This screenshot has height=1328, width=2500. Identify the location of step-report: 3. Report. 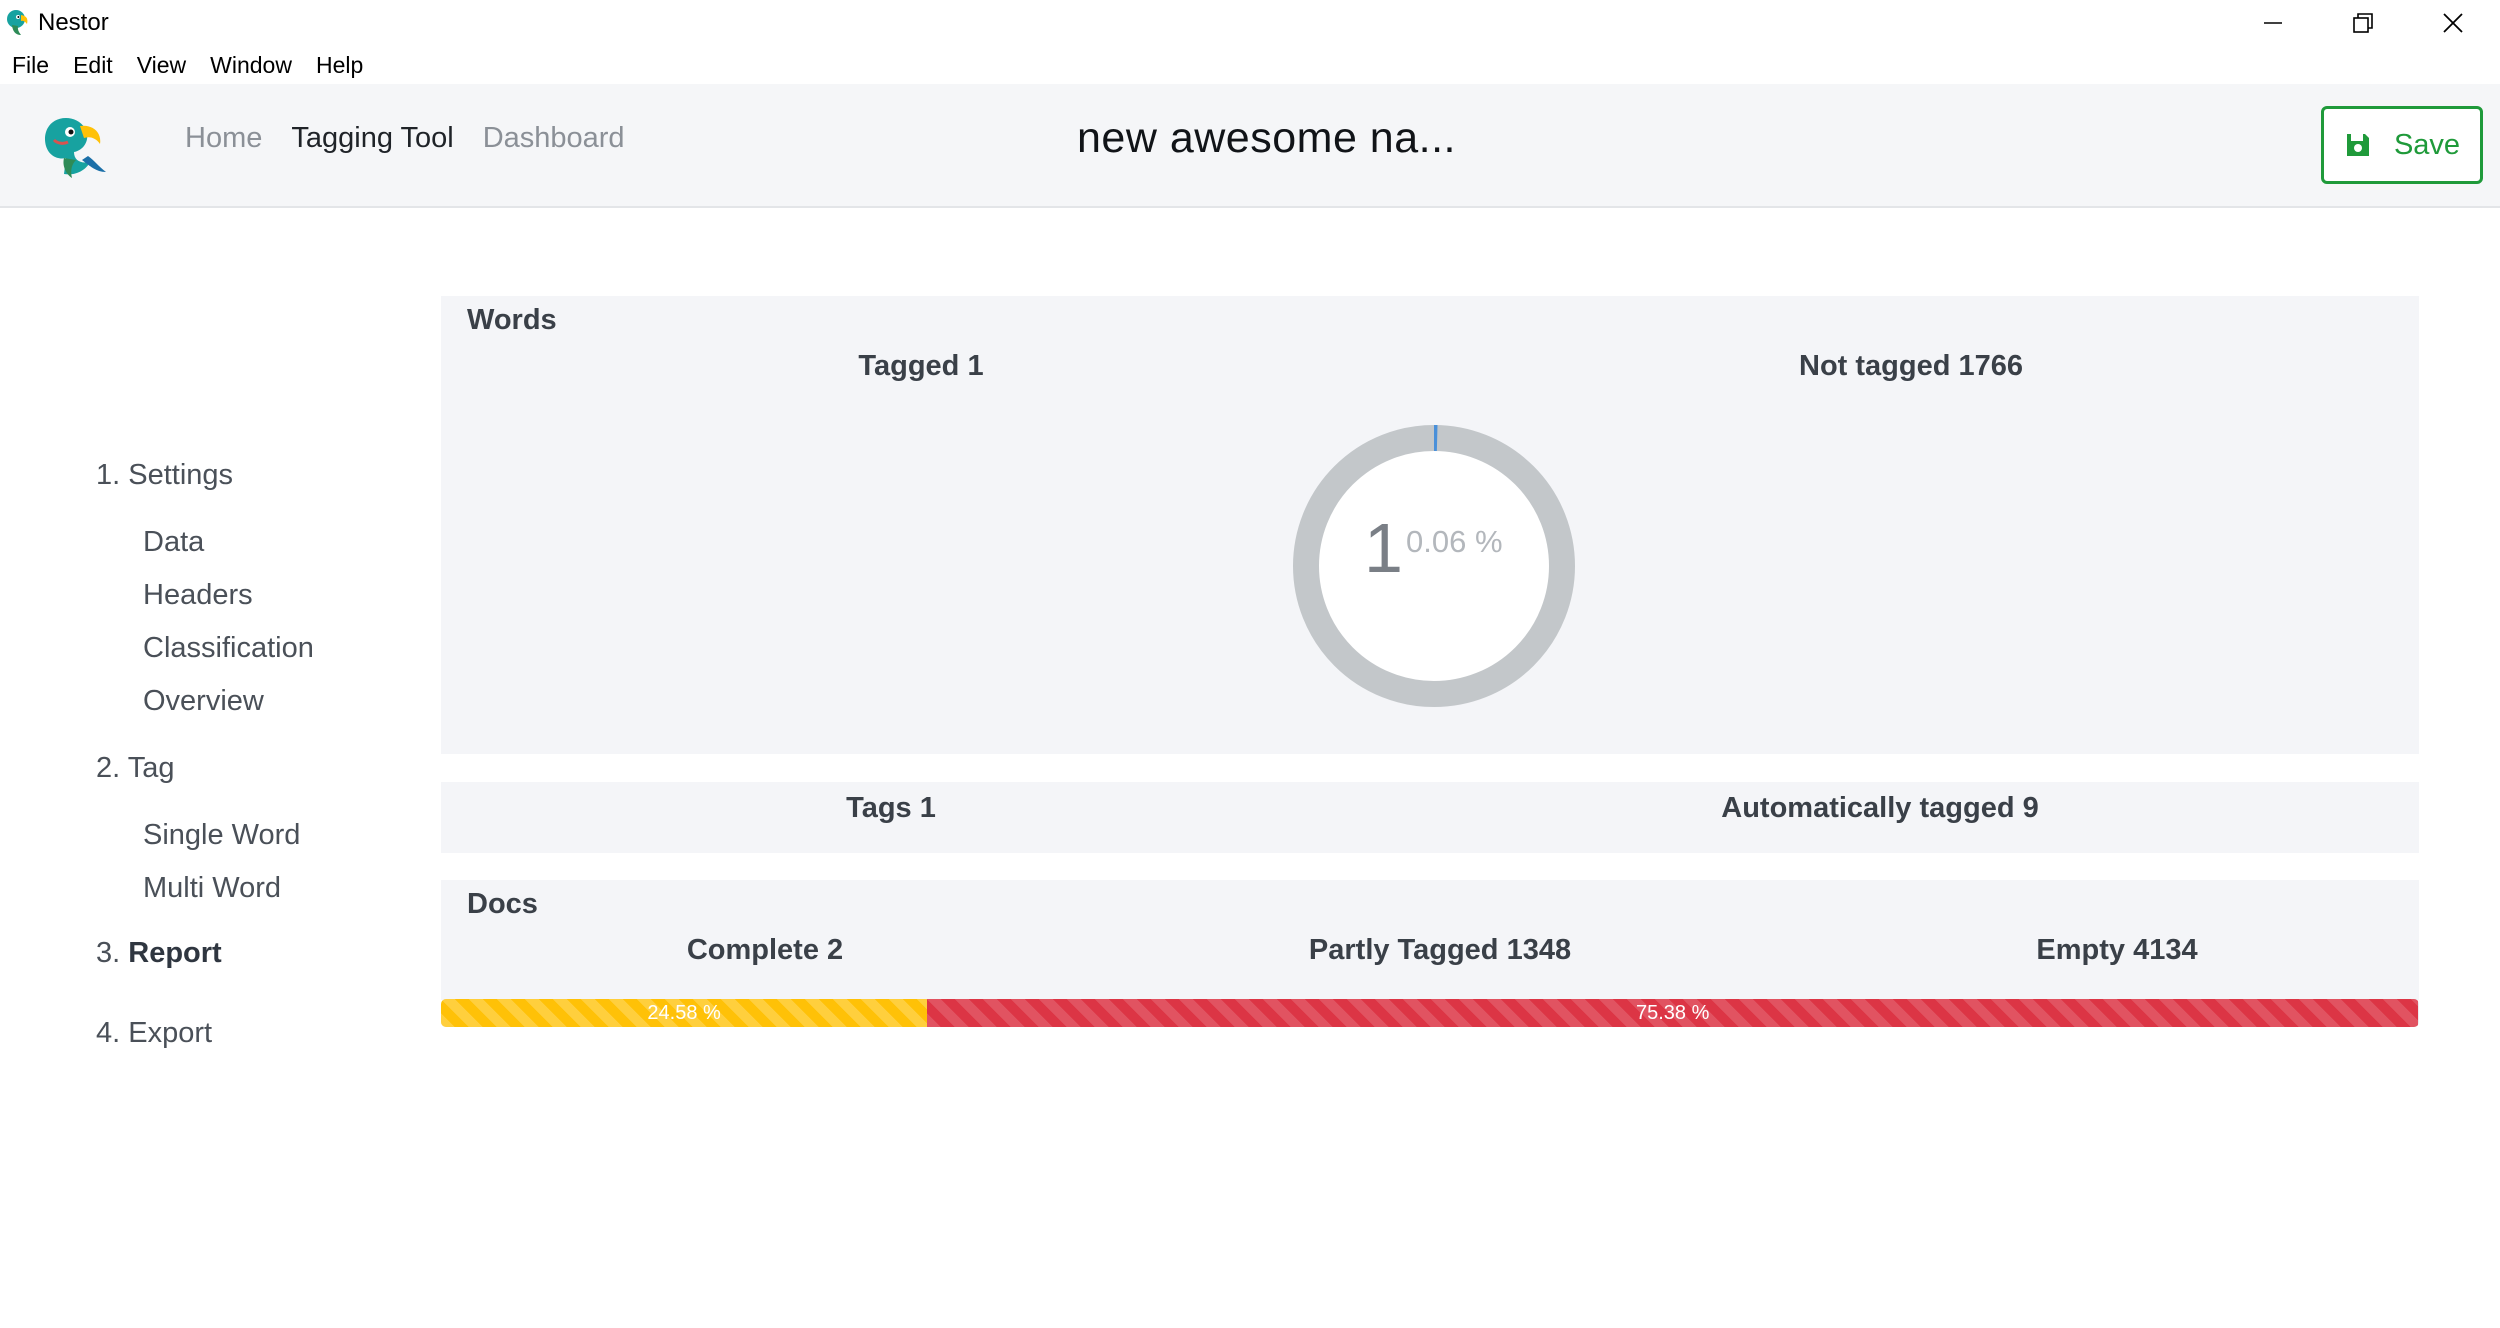
(159, 953).